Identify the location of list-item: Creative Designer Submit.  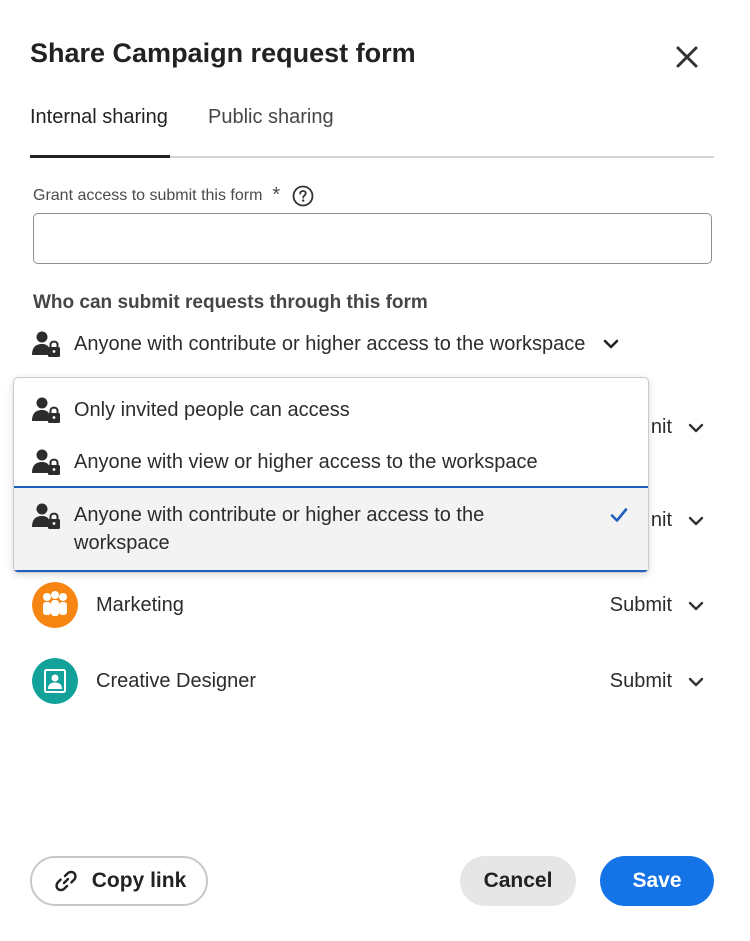
(372, 682).